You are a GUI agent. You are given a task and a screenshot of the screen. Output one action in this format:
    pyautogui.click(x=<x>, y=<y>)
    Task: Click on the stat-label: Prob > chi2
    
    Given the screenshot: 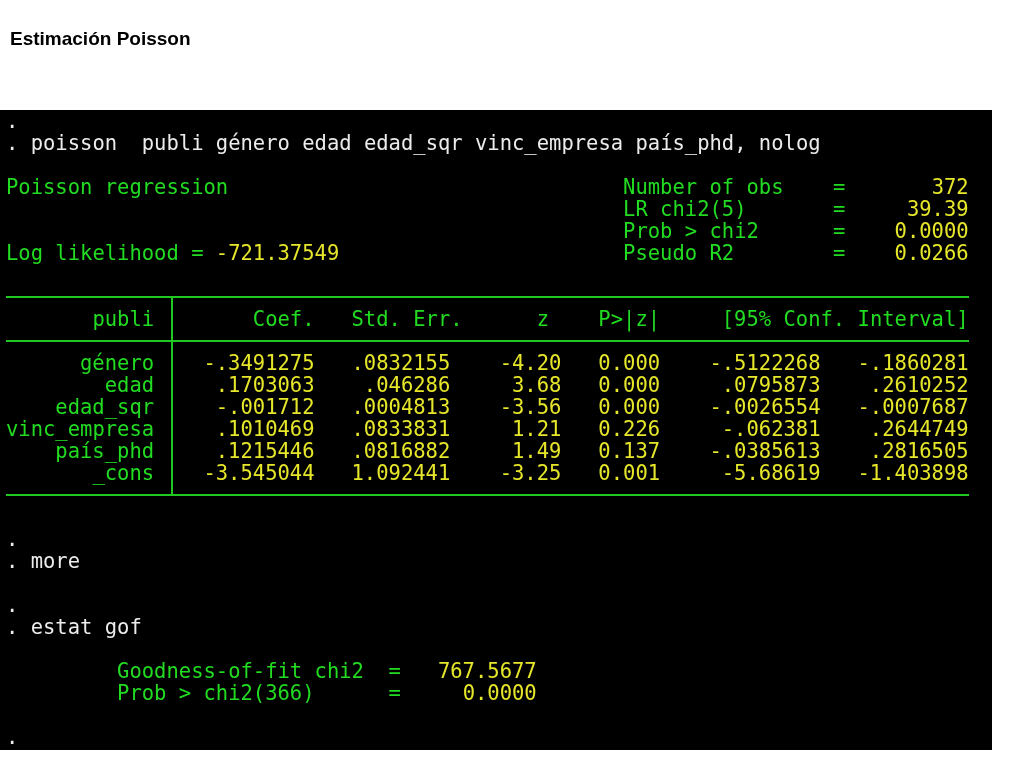 What is the action you would take?
    pyautogui.click(x=691, y=231)
    